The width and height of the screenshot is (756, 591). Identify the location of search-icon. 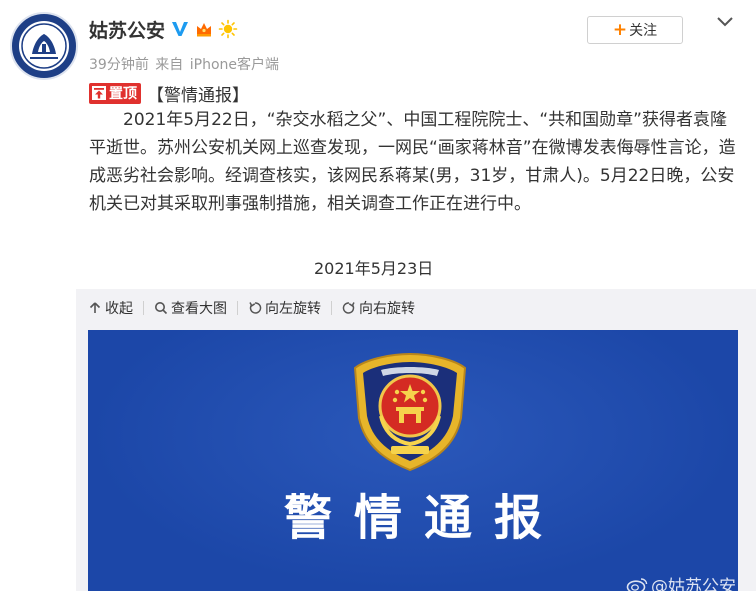
(161, 308).